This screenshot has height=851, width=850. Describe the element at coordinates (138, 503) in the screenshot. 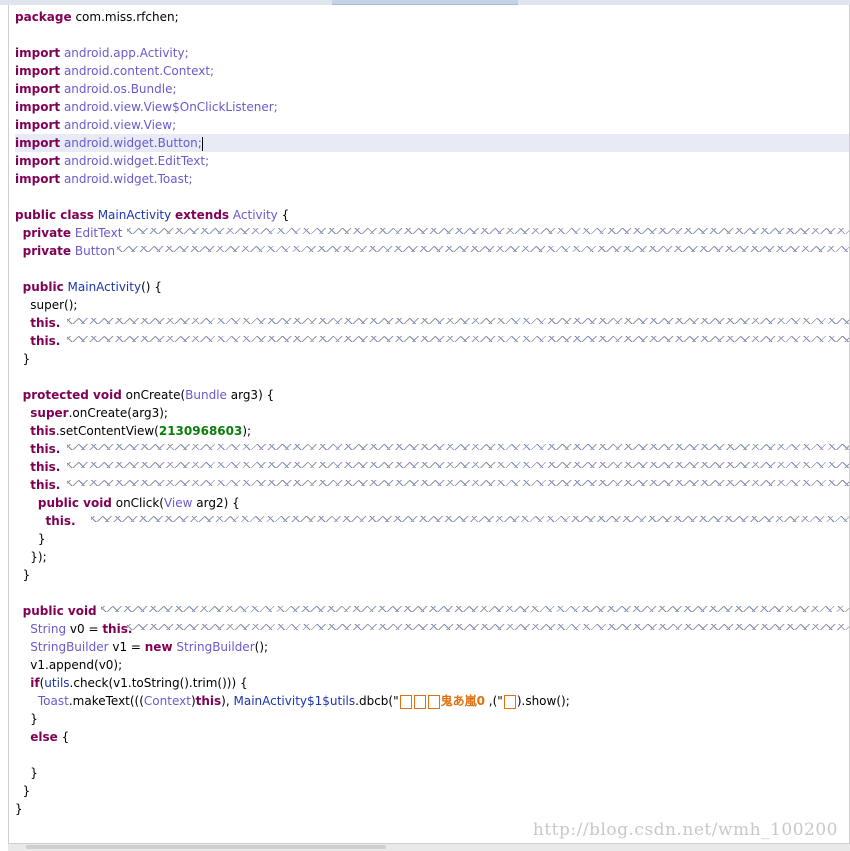

I see `method-declaration: public void onClick(View arg2) {` at that location.